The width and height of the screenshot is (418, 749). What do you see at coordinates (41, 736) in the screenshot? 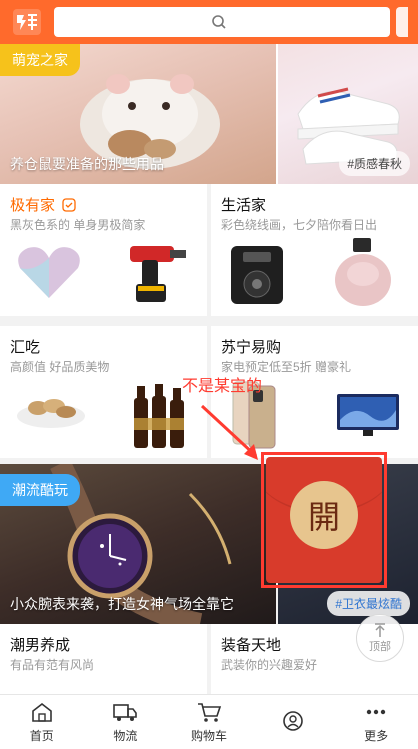
I see `tab-label: 首页` at bounding box center [41, 736].